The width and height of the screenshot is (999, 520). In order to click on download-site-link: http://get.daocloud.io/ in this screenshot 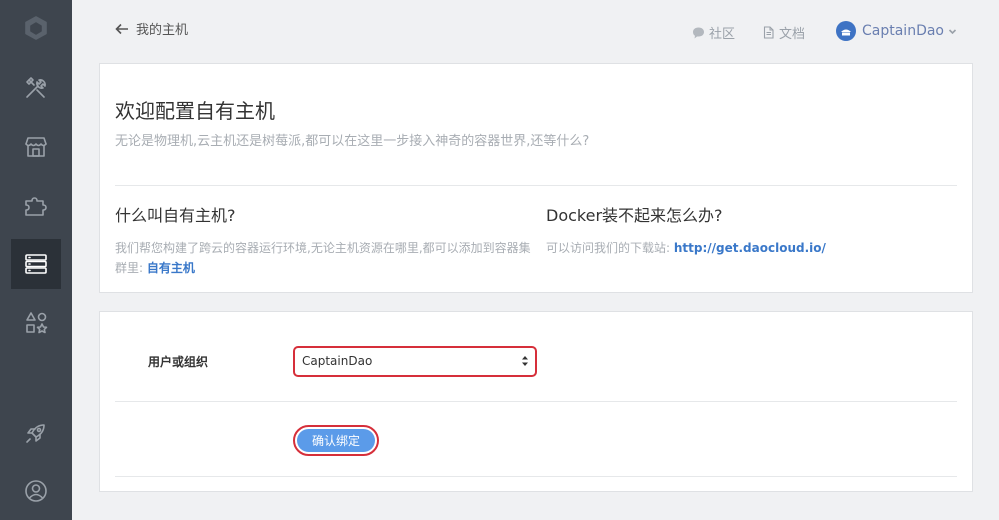, I will do `click(750, 248)`.